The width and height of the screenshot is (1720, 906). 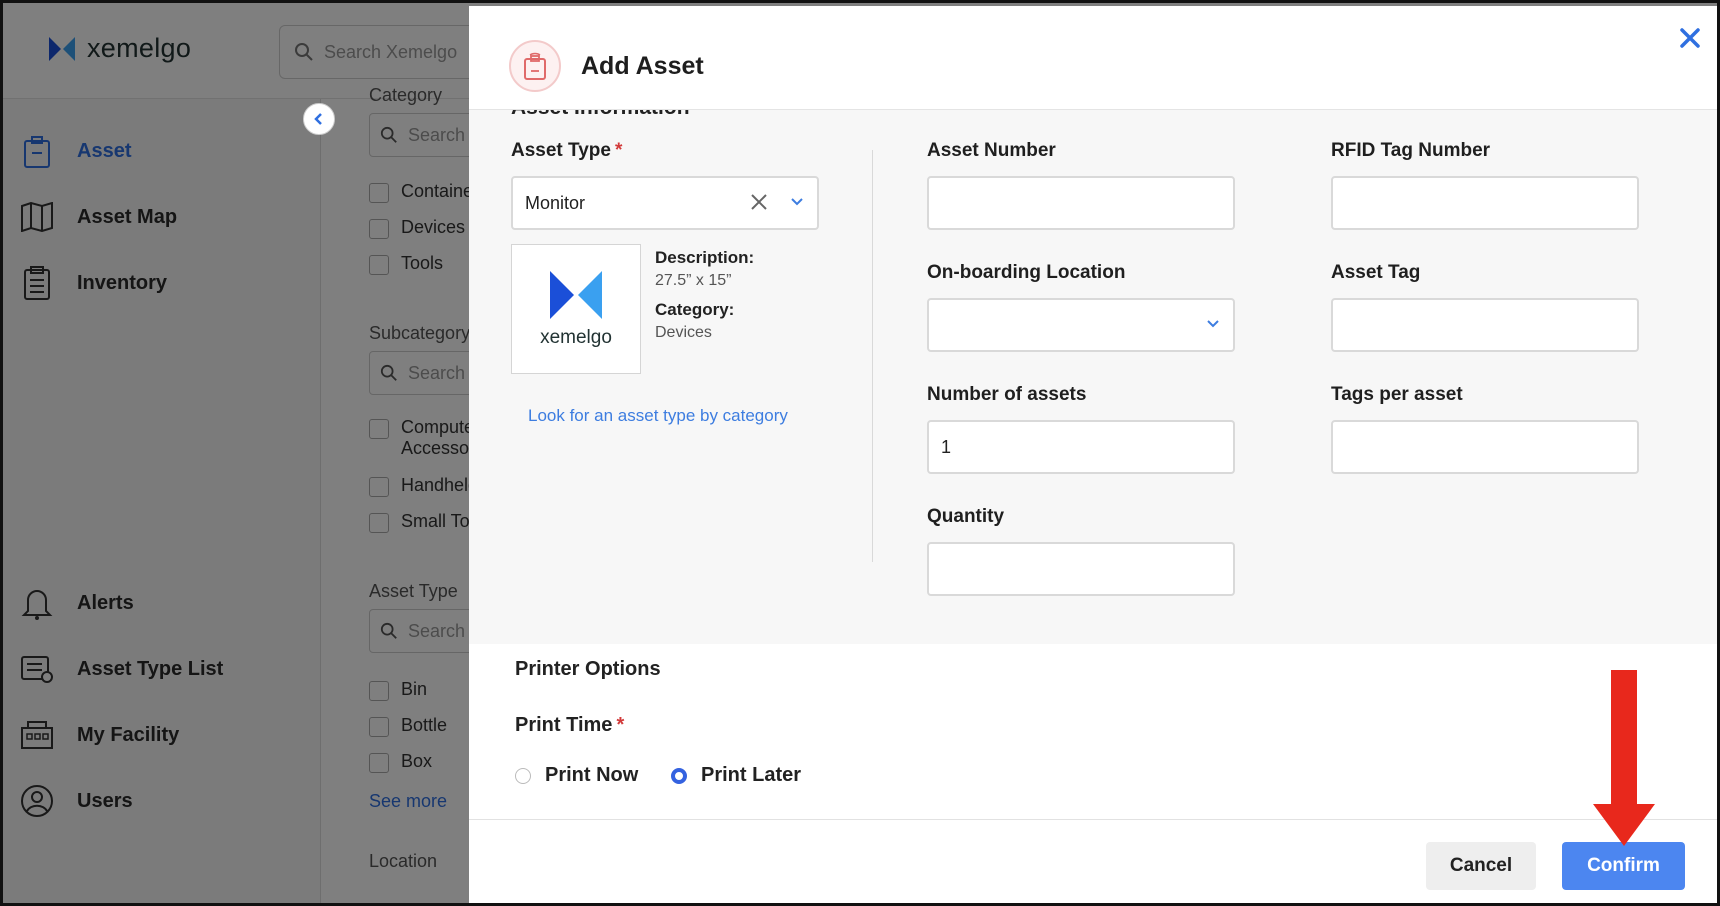 What do you see at coordinates (679, 775) in the screenshot?
I see `radio-checked-icon` at bounding box center [679, 775].